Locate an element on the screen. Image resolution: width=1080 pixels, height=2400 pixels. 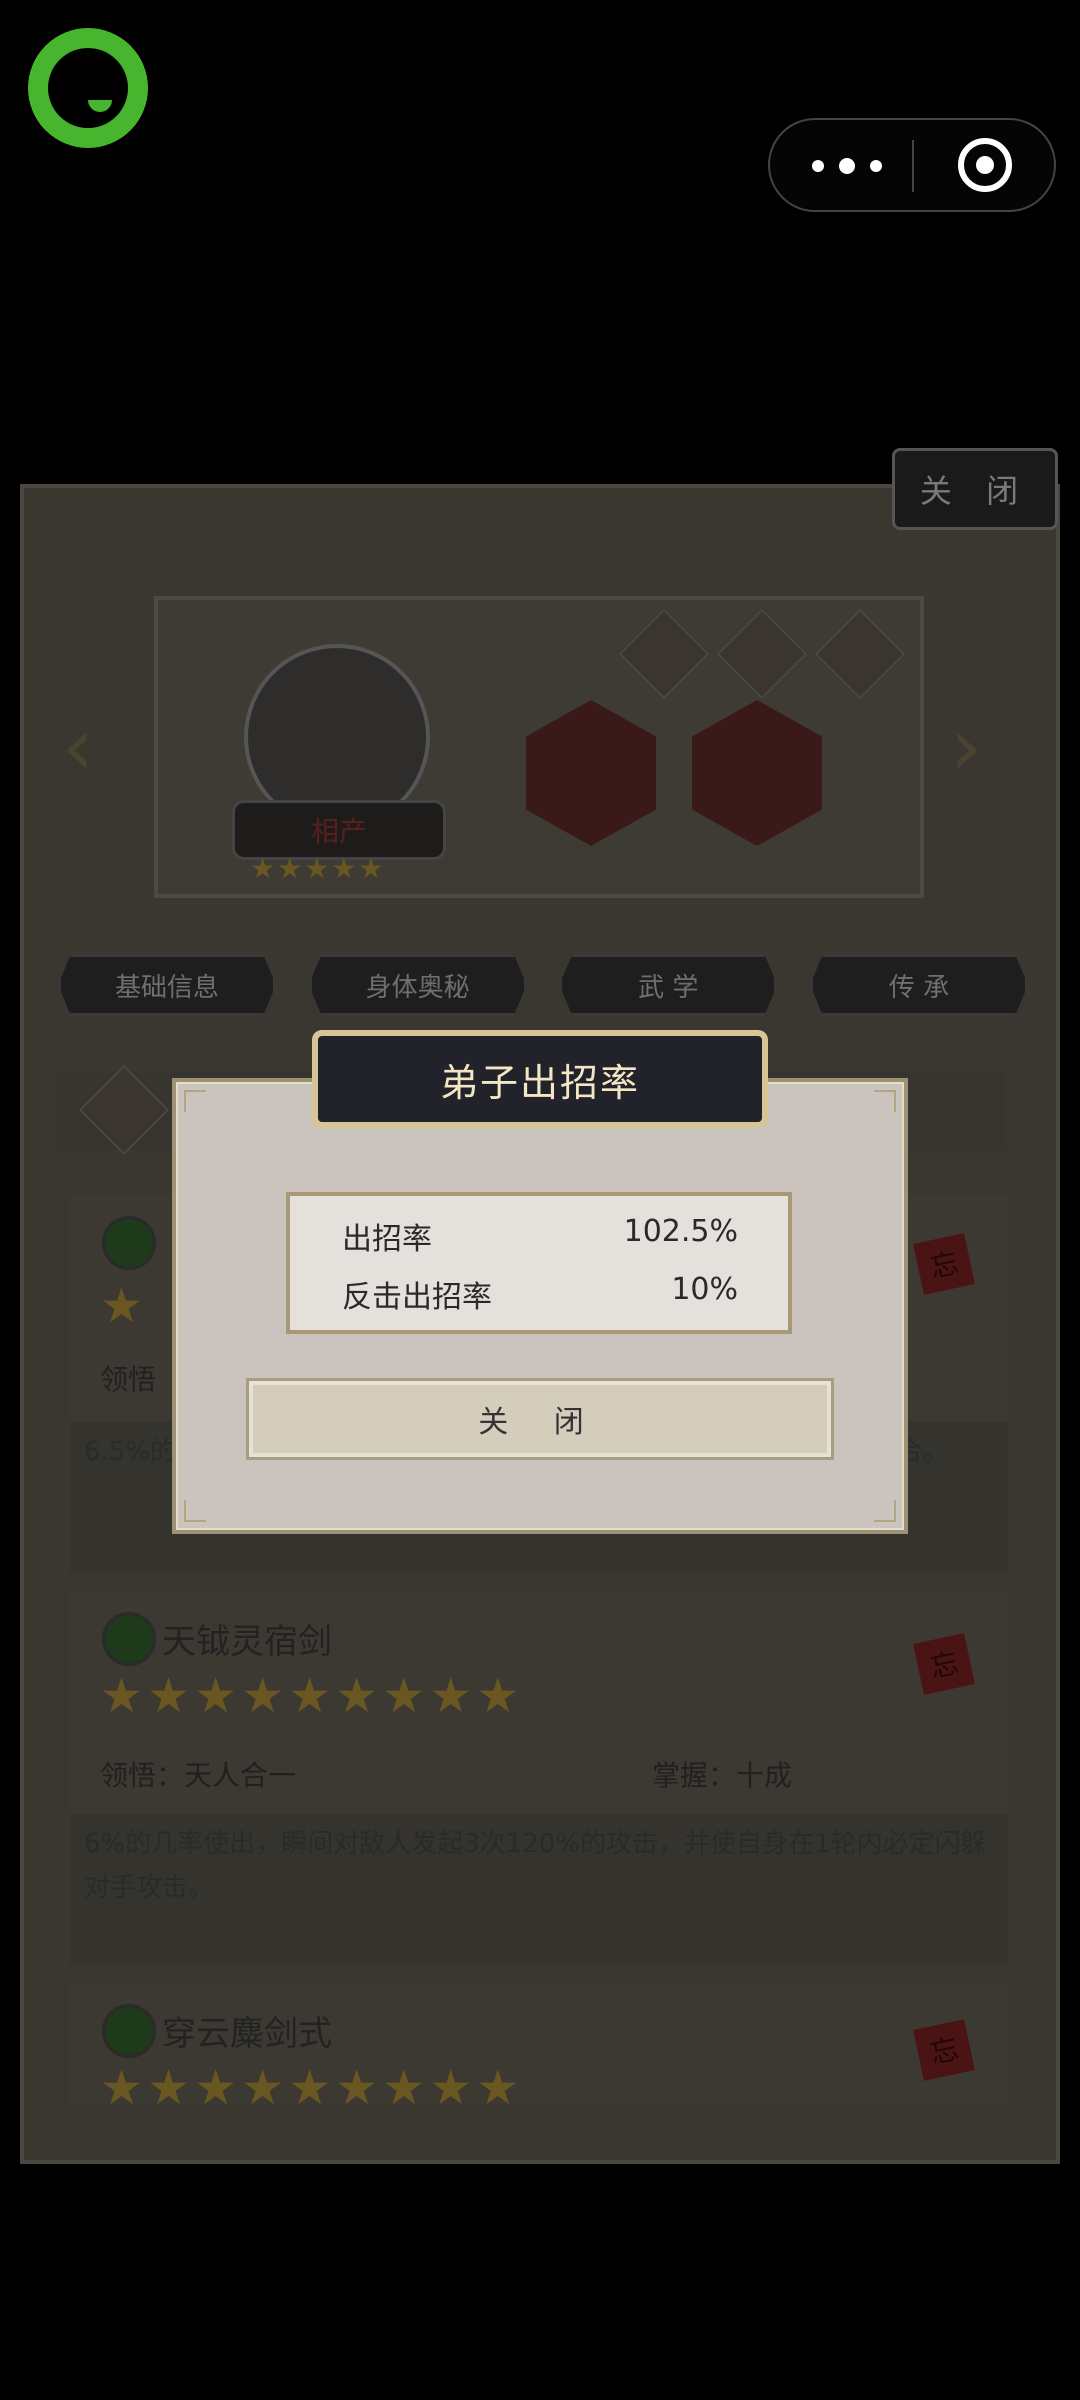
prev-arrow-icon: ‹ is located at coordinates (78, 746).